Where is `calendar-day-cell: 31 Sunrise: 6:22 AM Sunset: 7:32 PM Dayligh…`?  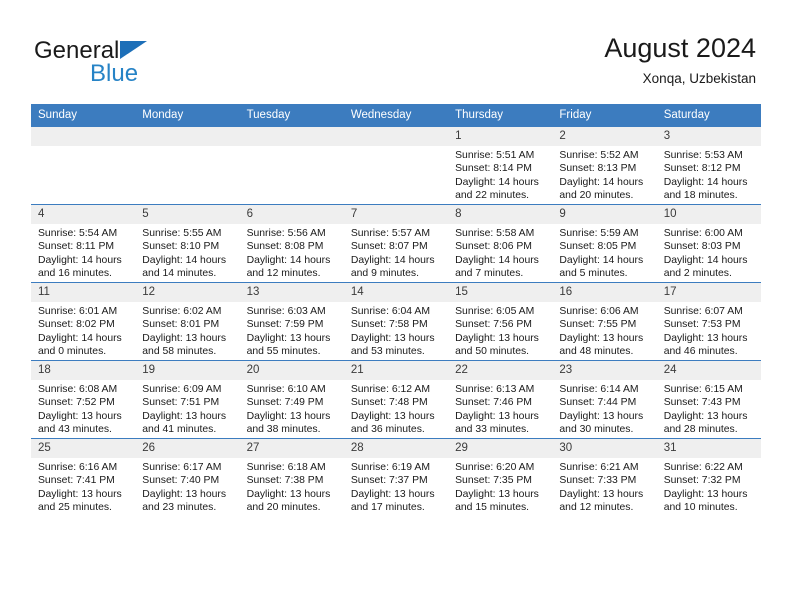
calendar-day-cell: 31 Sunrise: 6:22 AM Sunset: 7:32 PM Dayligh… is located at coordinates (708, 477).